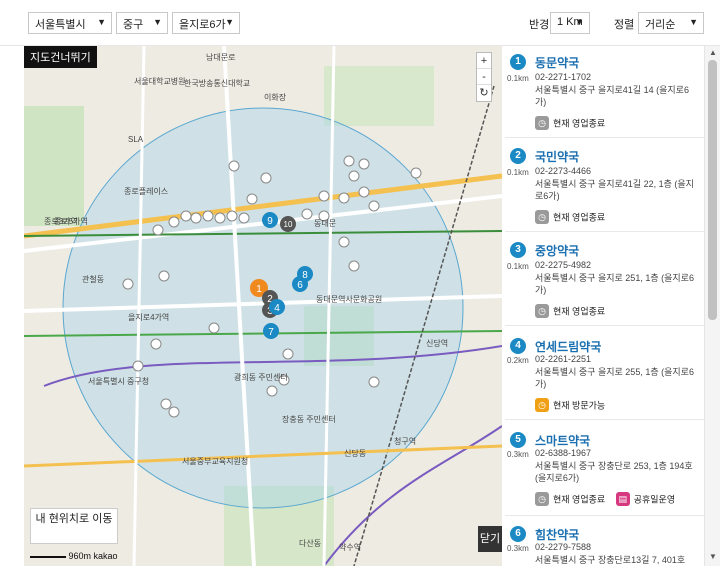 The height and width of the screenshot is (577, 720). I want to click on pharmacy-number: 6, so click(518, 534).